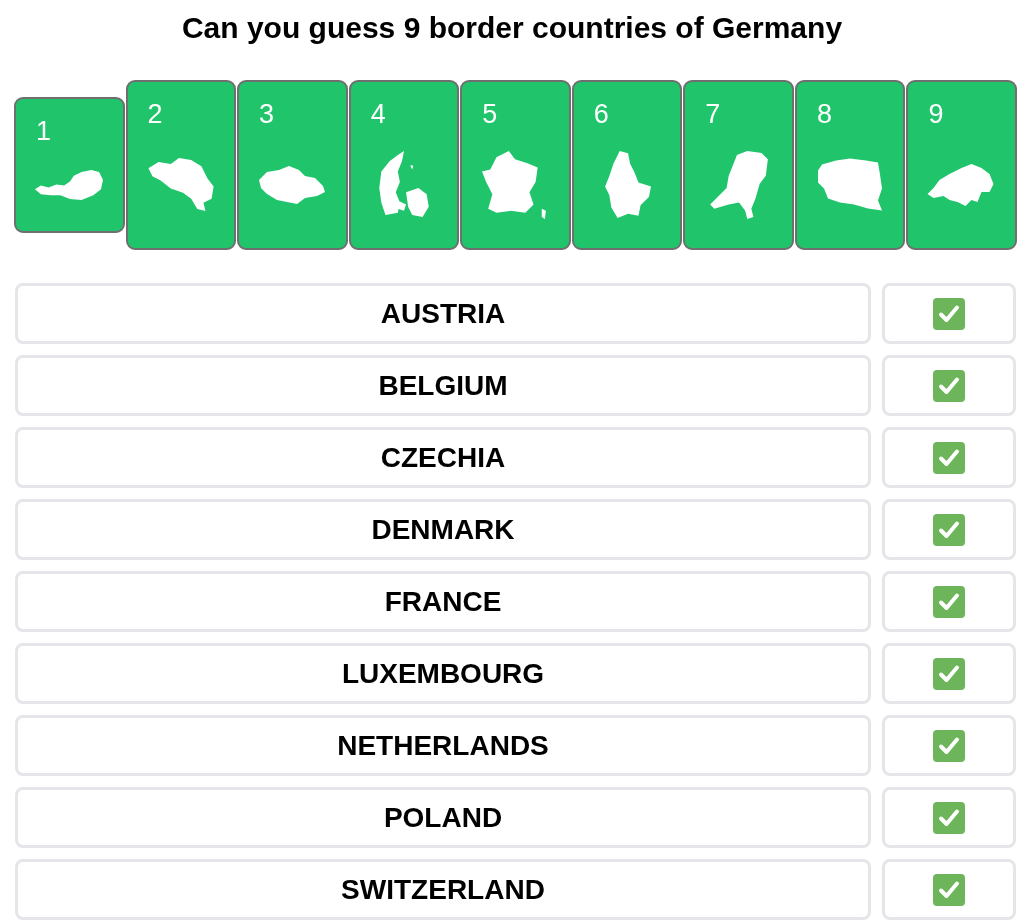 The image size is (1024, 924). I want to click on card-number: 7, so click(713, 114).